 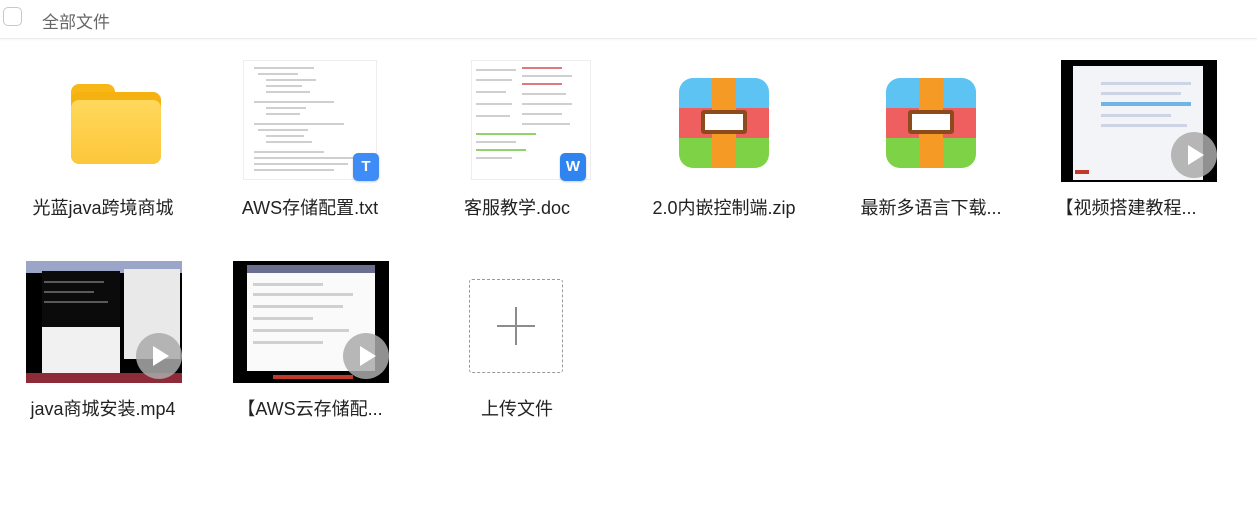 What do you see at coordinates (12, 16) in the screenshot?
I see `select-all-checkbox` at bounding box center [12, 16].